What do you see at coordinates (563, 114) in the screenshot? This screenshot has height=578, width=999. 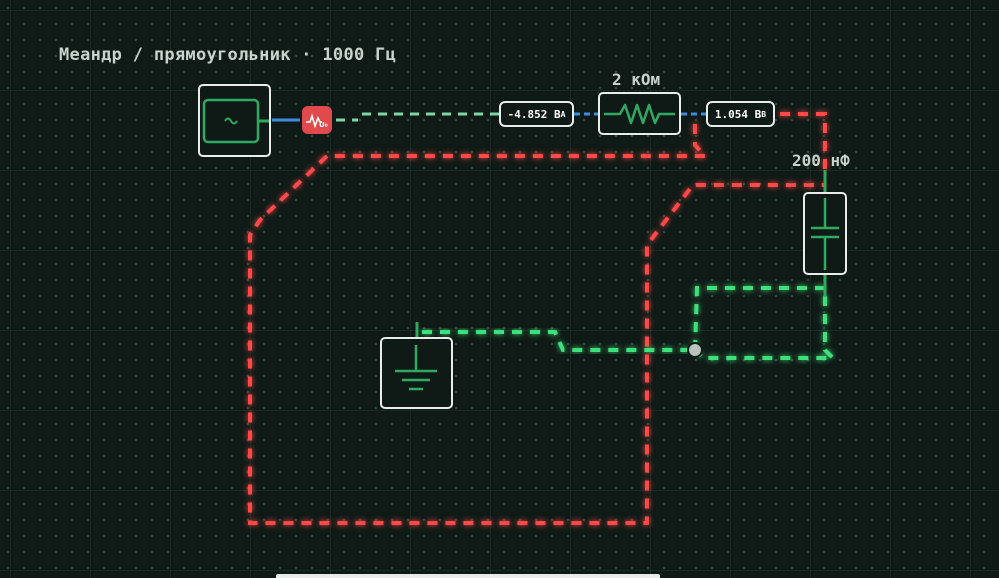 I see `probe-a-subscript: A` at bounding box center [563, 114].